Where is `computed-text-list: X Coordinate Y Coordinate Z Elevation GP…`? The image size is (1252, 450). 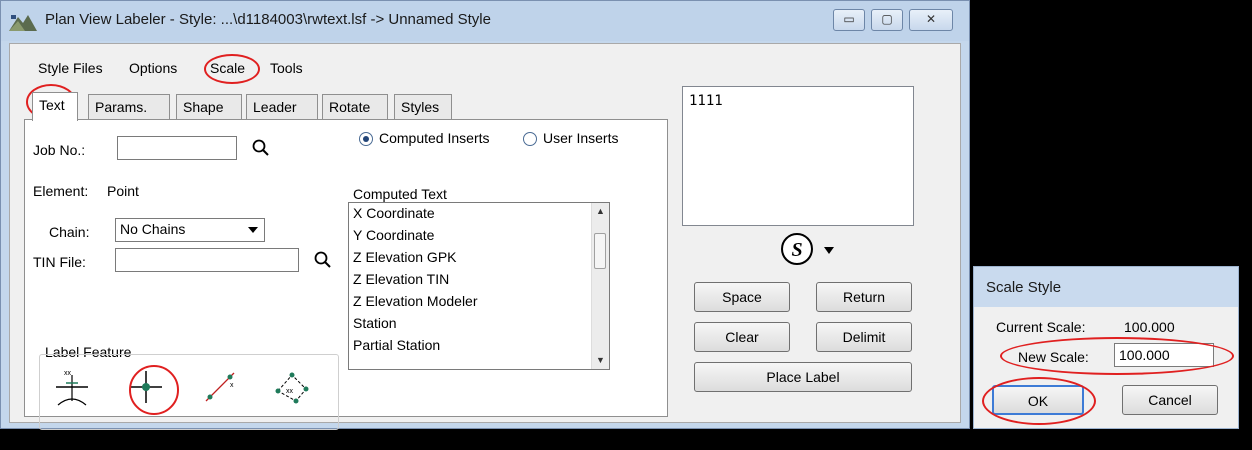 computed-text-list: X Coordinate Y Coordinate Z Elevation GP… is located at coordinates (479, 286).